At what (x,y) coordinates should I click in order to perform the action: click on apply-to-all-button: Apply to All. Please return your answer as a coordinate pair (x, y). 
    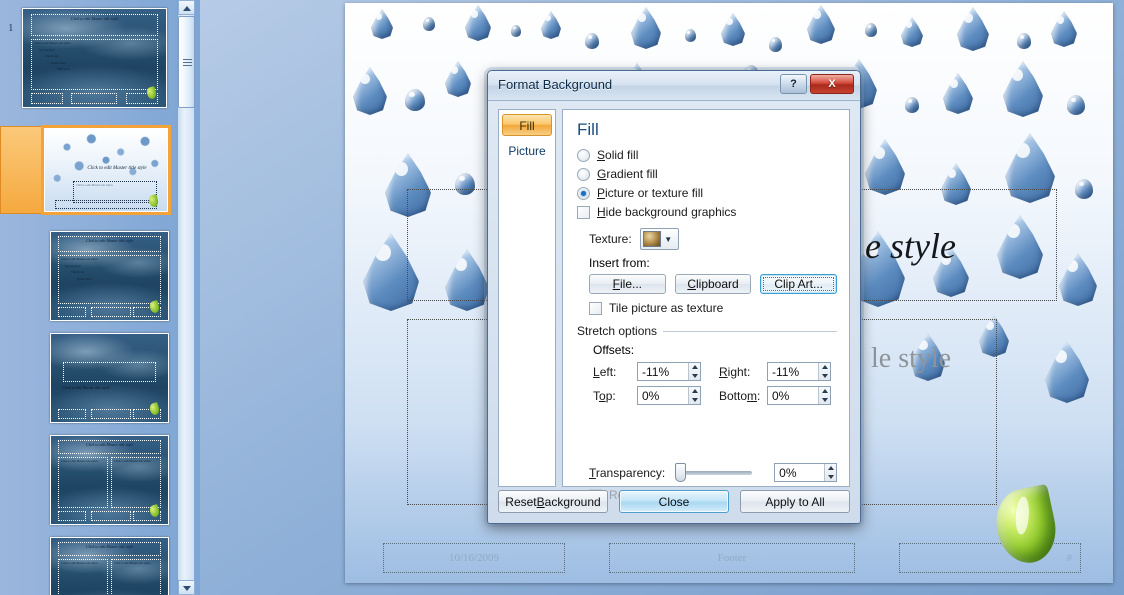
    Looking at the image, I should click on (795, 501).